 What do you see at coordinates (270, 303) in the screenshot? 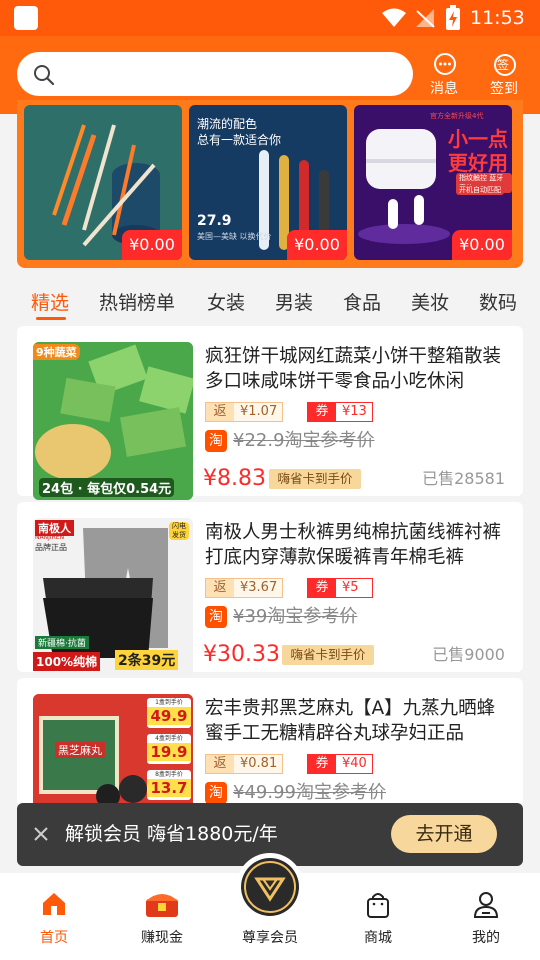
I see `category-tabs: 精选 热销榜单 女装 男装 食品 美妆 数码` at bounding box center [270, 303].